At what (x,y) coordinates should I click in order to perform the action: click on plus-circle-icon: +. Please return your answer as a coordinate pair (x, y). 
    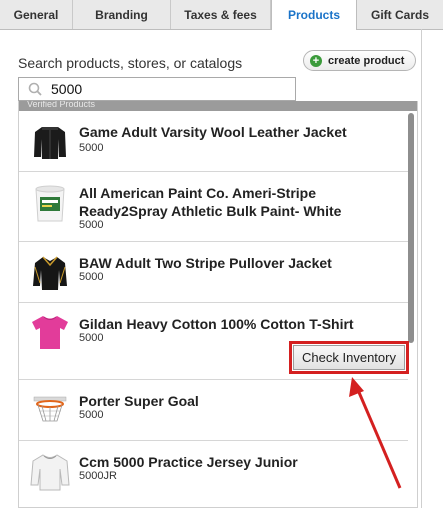
    Looking at the image, I should click on (316, 60).